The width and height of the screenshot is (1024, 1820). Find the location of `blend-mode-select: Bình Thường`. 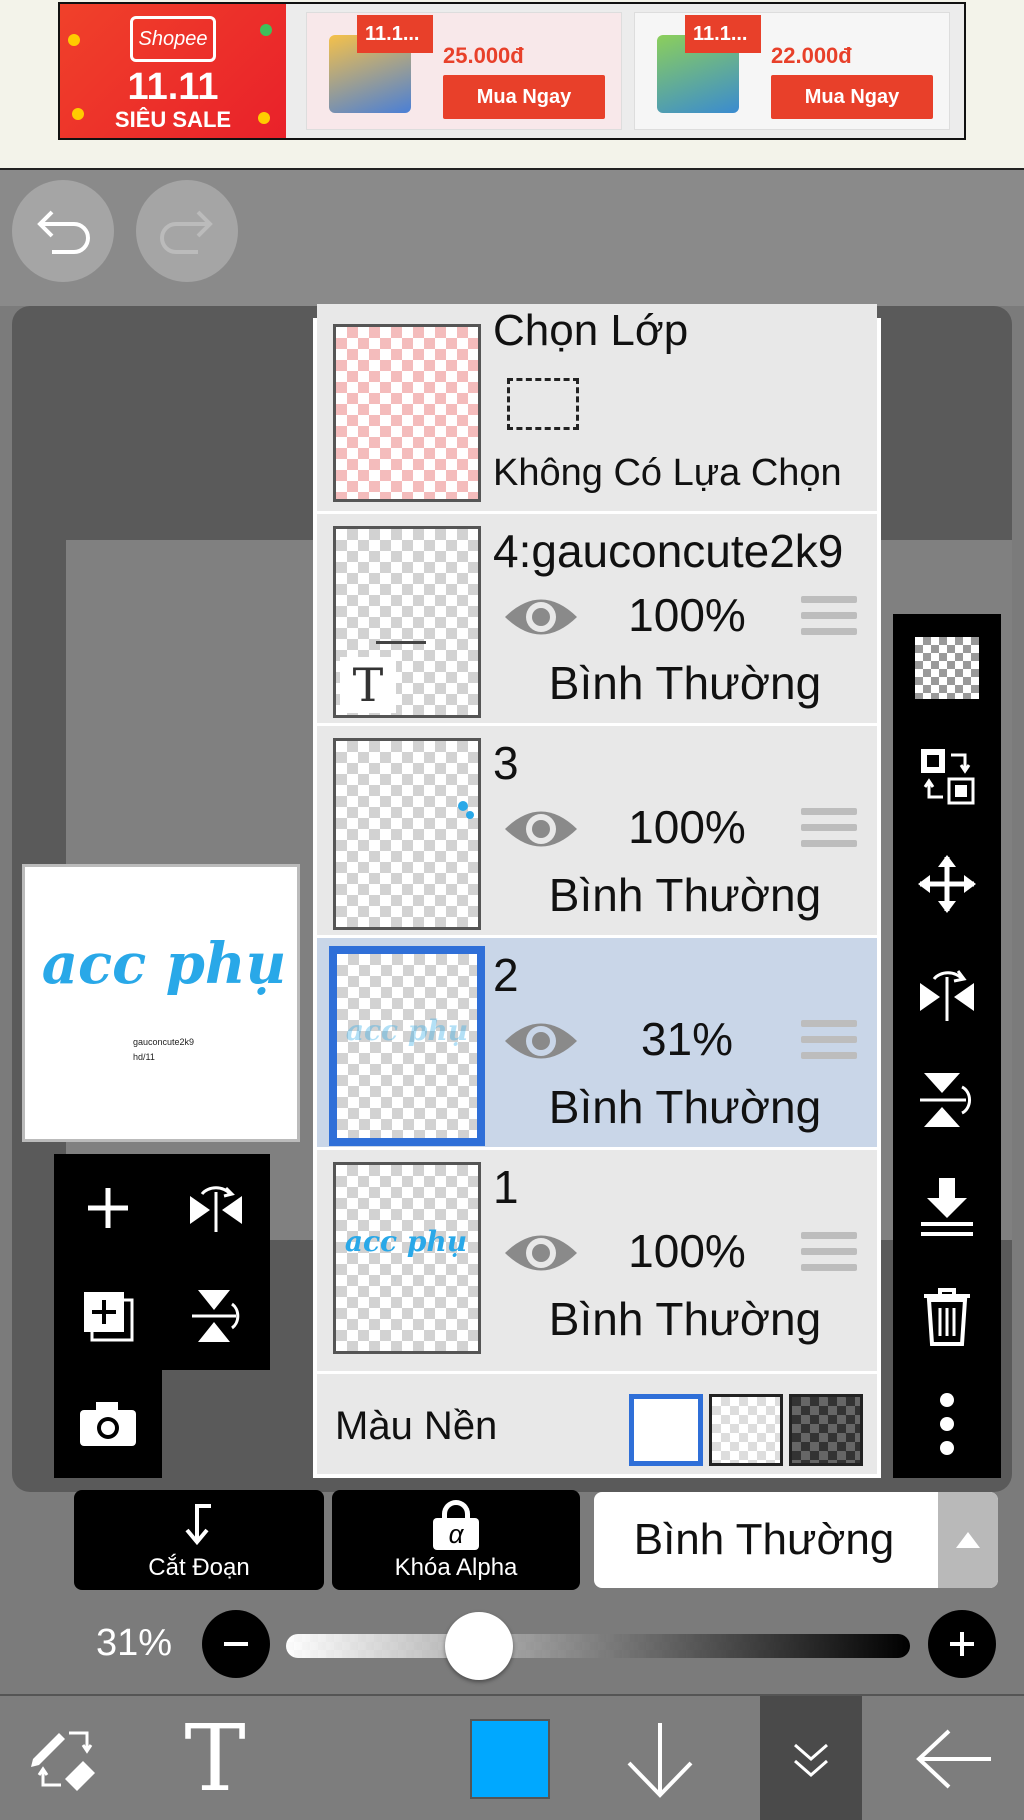

blend-mode-select: Bình Thường is located at coordinates (796, 1540).